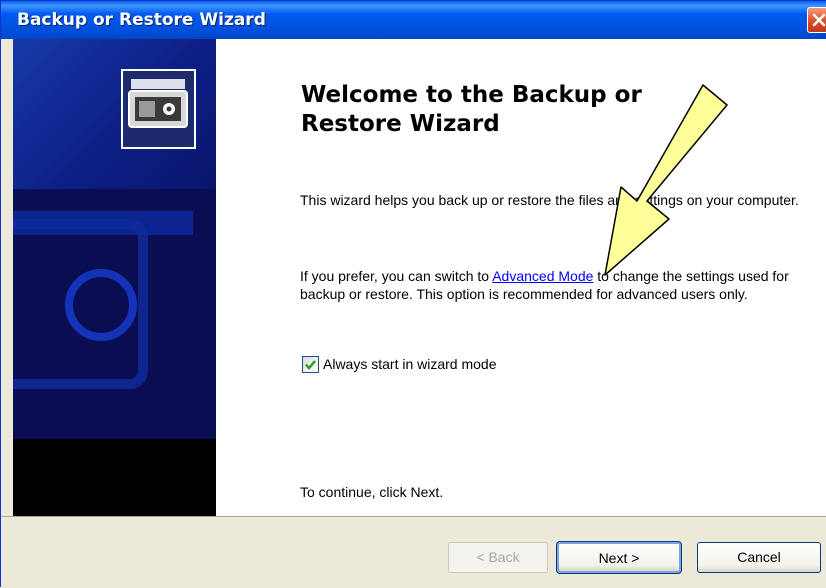 The image size is (826, 588). I want to click on wizard-heading: Welcome to the Backup or Restore Wizard, so click(471, 109).